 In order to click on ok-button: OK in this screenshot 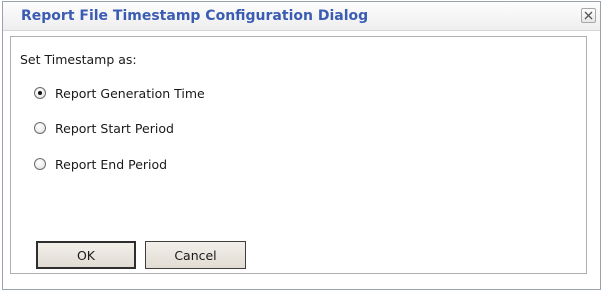, I will do `click(86, 255)`.